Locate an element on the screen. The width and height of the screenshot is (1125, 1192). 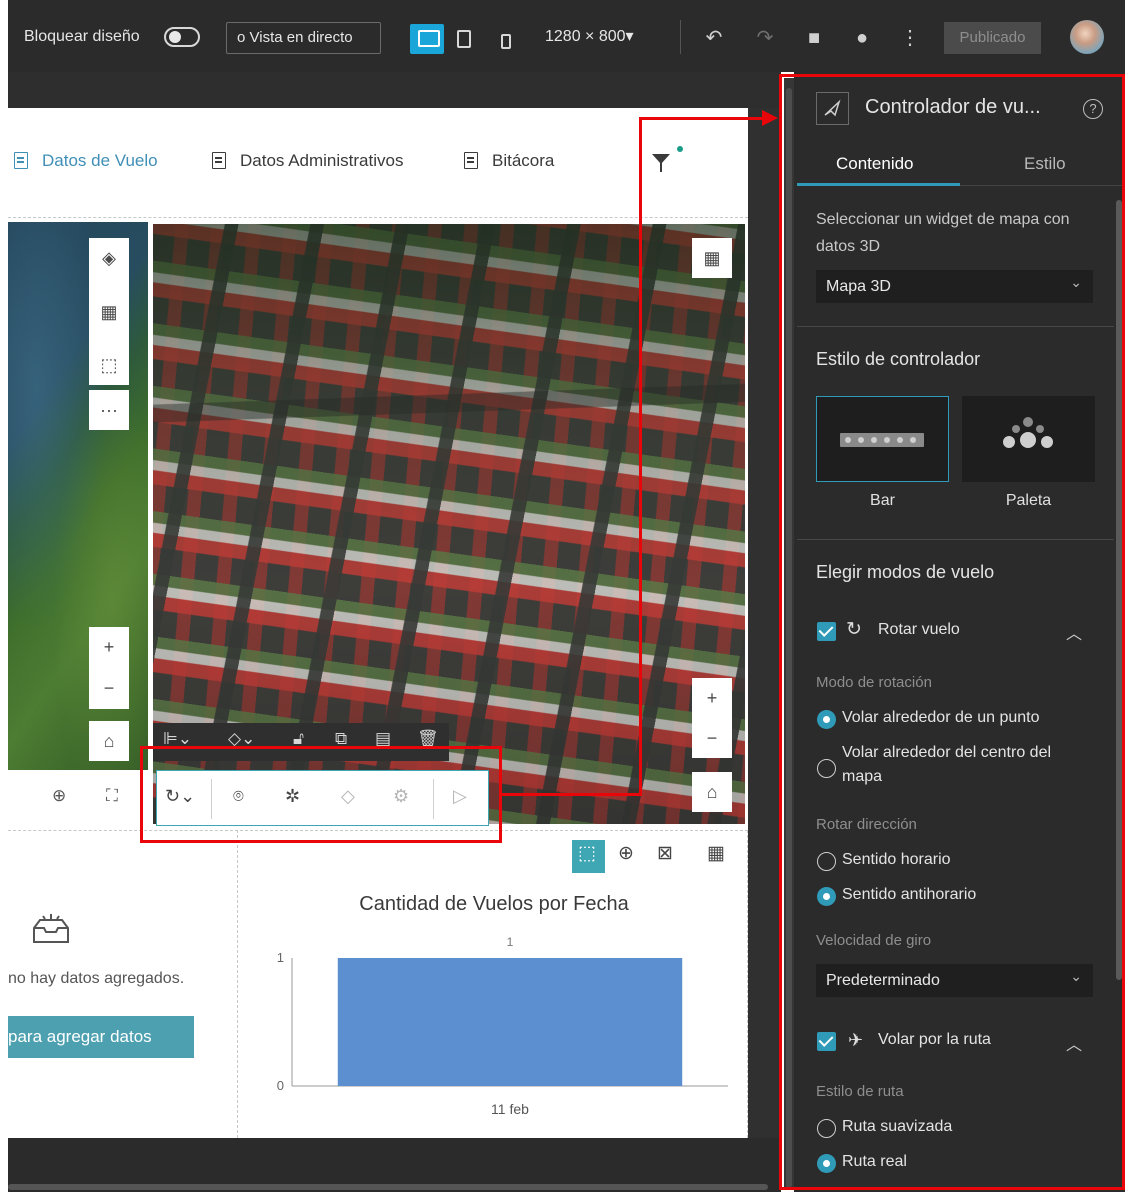
desktop-view-icon is located at coordinates (427, 39).